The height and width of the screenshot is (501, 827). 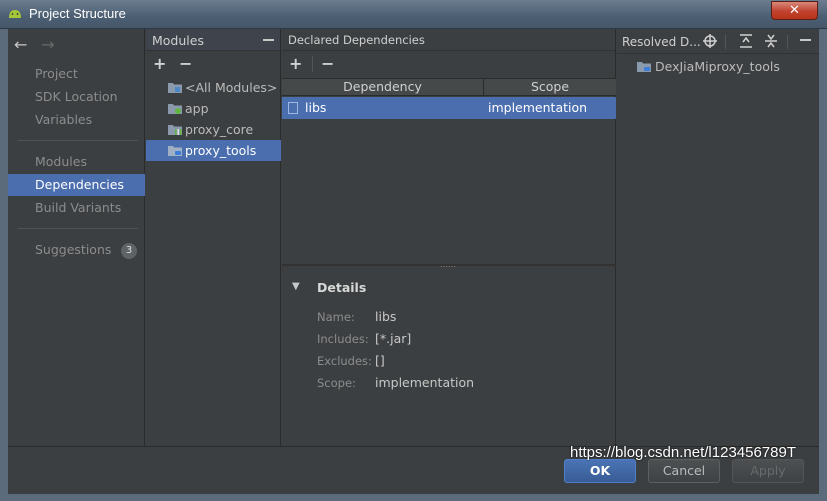 I want to click on nav-item-variables: Variables, so click(x=76, y=120).